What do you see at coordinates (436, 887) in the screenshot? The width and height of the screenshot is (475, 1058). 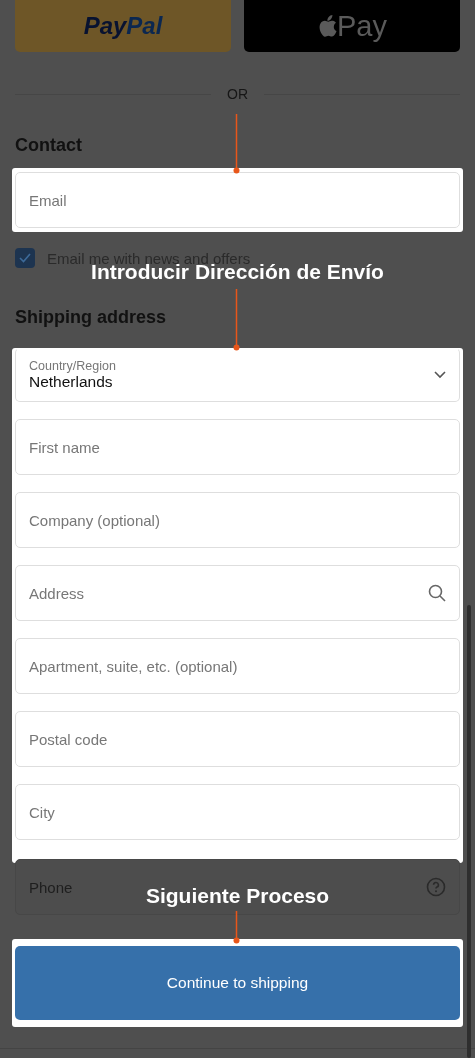 I see `help-icon` at bounding box center [436, 887].